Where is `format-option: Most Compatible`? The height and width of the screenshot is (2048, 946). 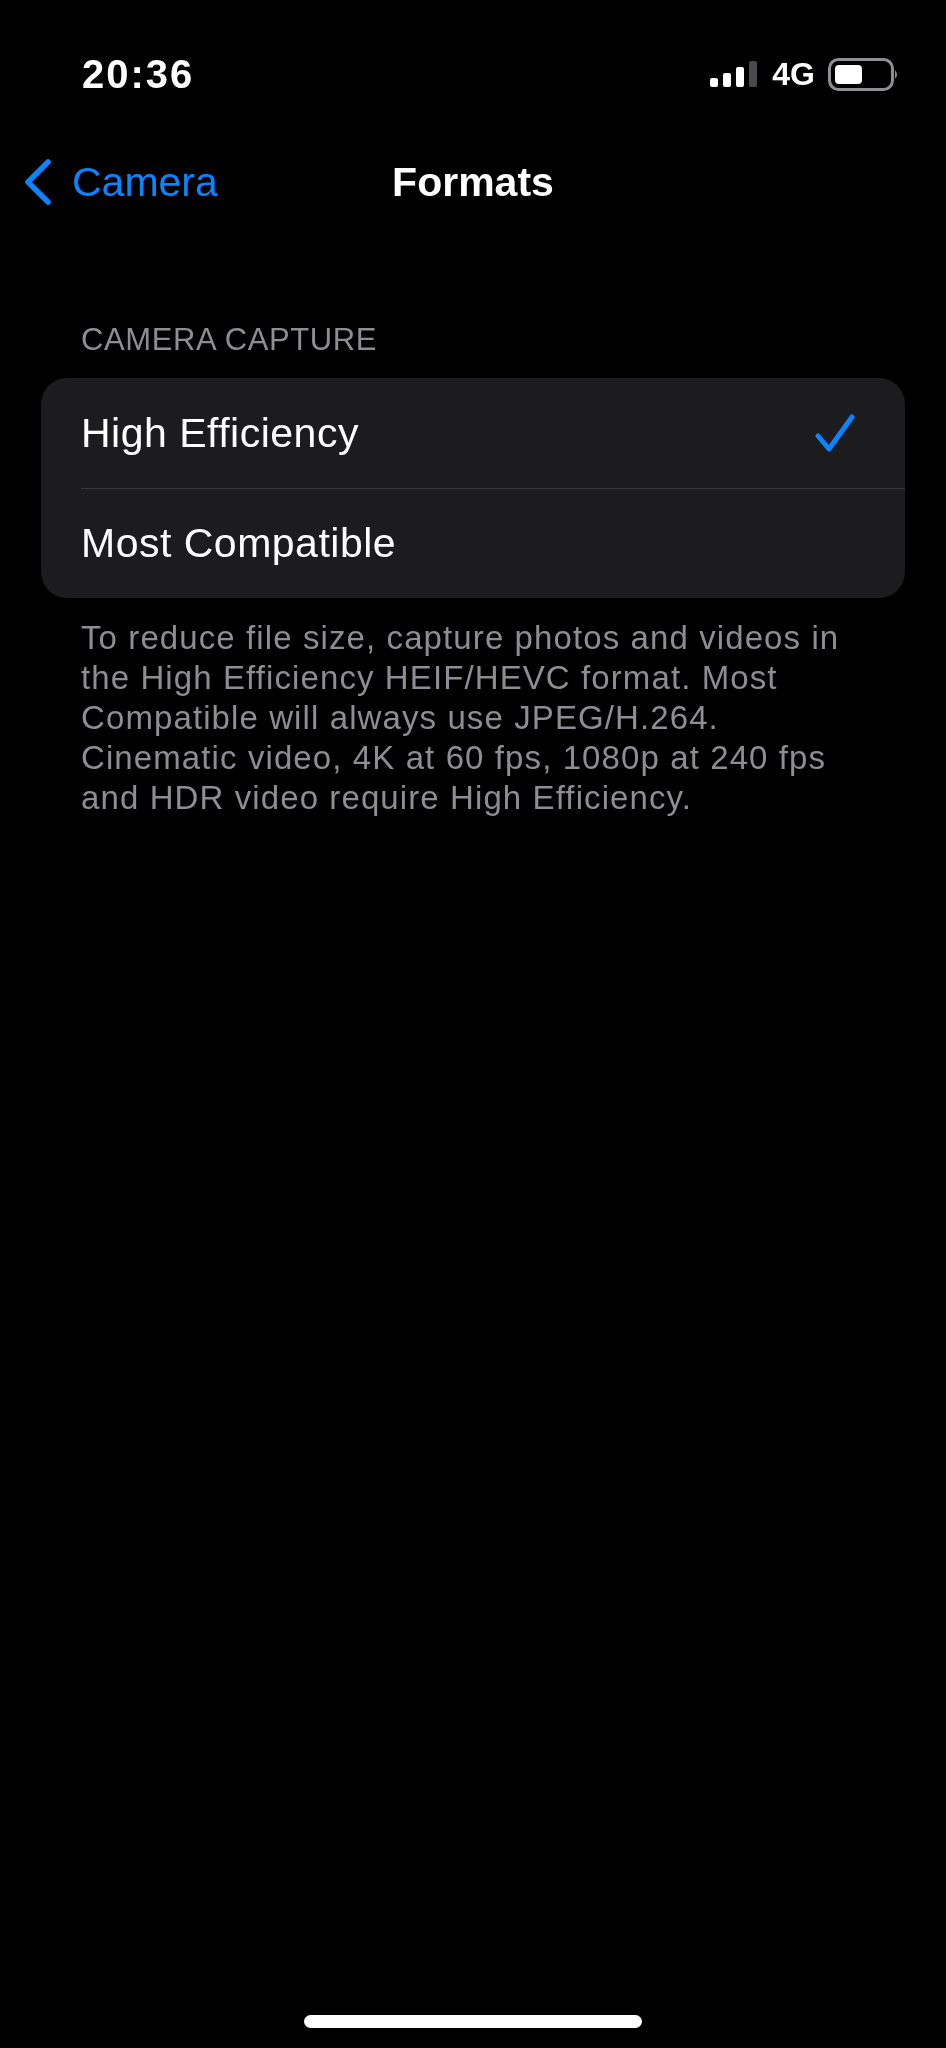
format-option: Most Compatible is located at coordinates (473, 543).